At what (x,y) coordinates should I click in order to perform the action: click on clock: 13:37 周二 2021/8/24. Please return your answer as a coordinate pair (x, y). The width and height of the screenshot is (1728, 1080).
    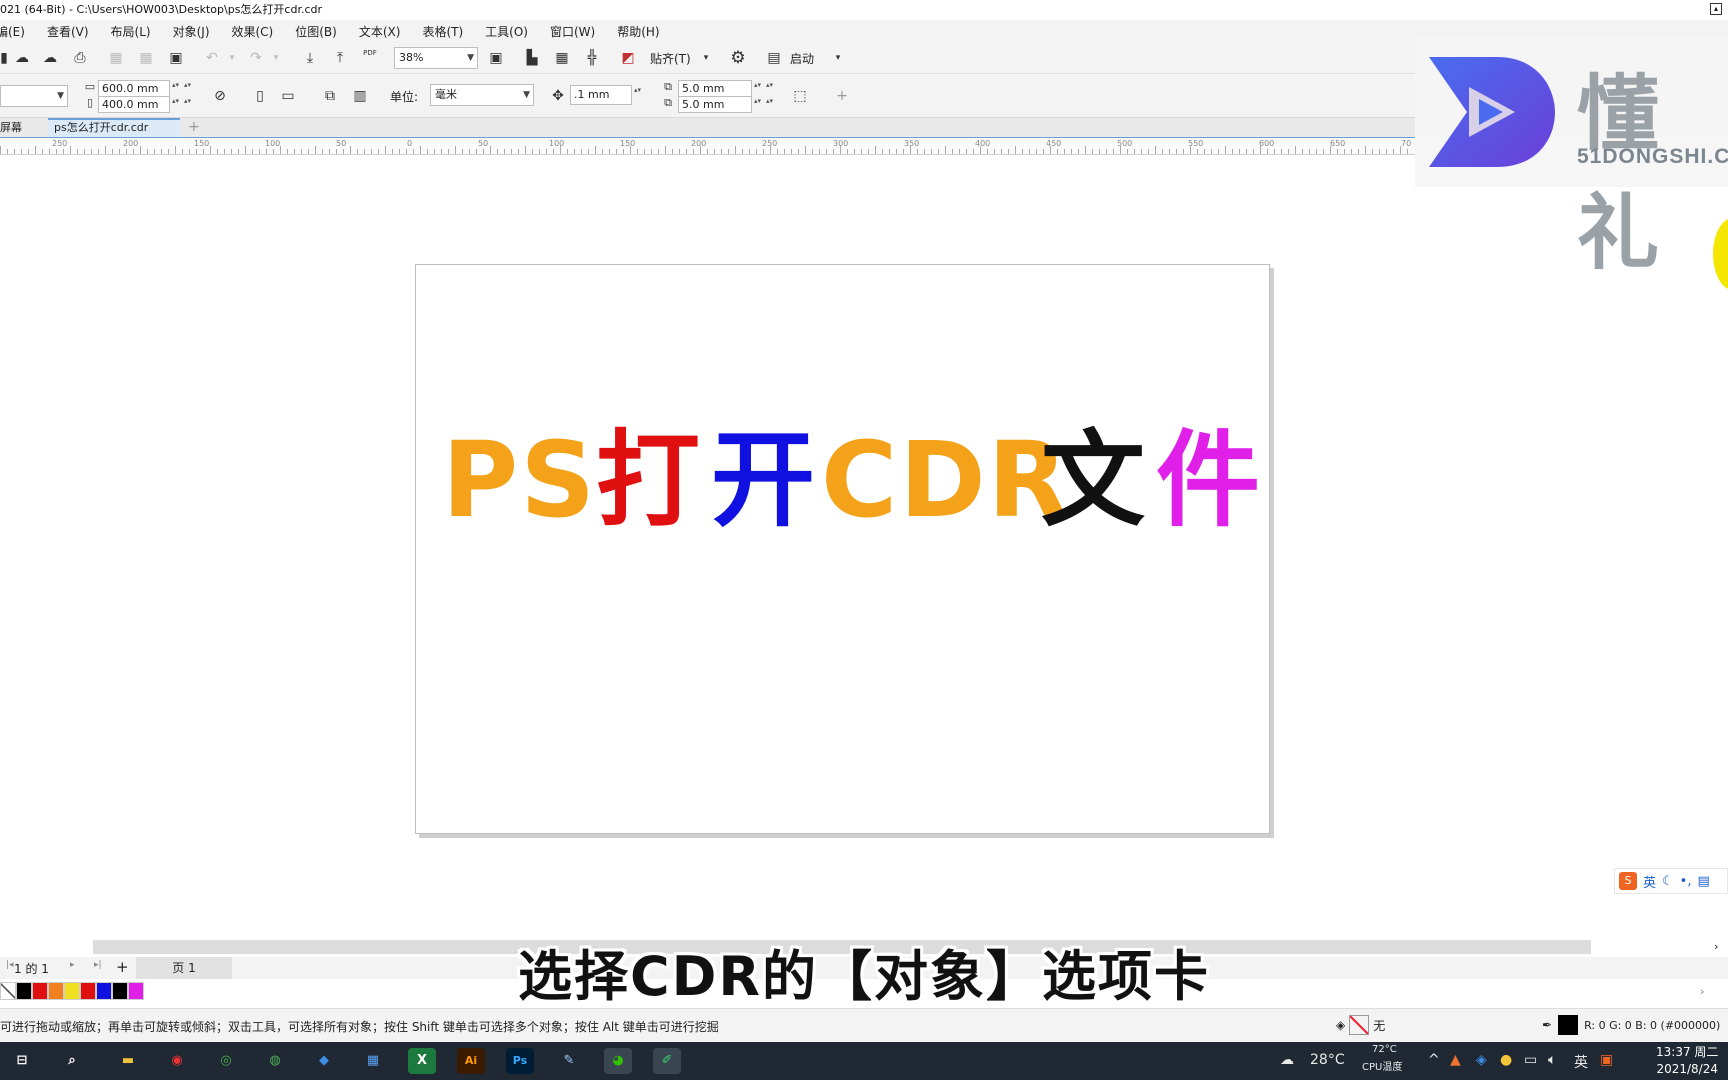
    Looking at the image, I should click on (1687, 1061).